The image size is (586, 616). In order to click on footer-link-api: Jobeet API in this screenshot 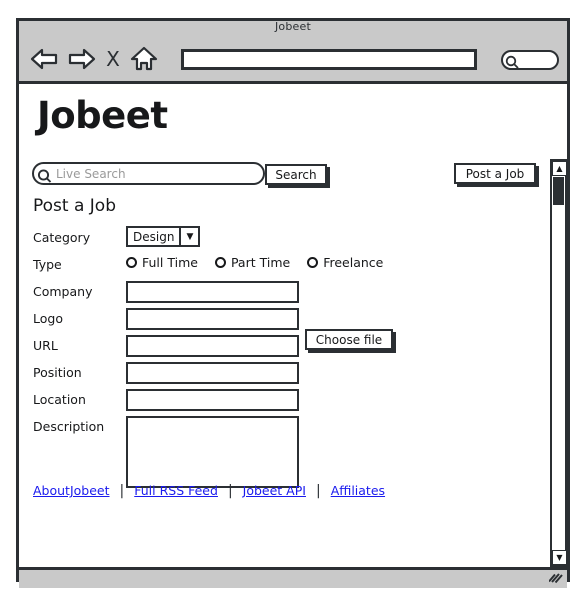, I will do `click(274, 490)`.